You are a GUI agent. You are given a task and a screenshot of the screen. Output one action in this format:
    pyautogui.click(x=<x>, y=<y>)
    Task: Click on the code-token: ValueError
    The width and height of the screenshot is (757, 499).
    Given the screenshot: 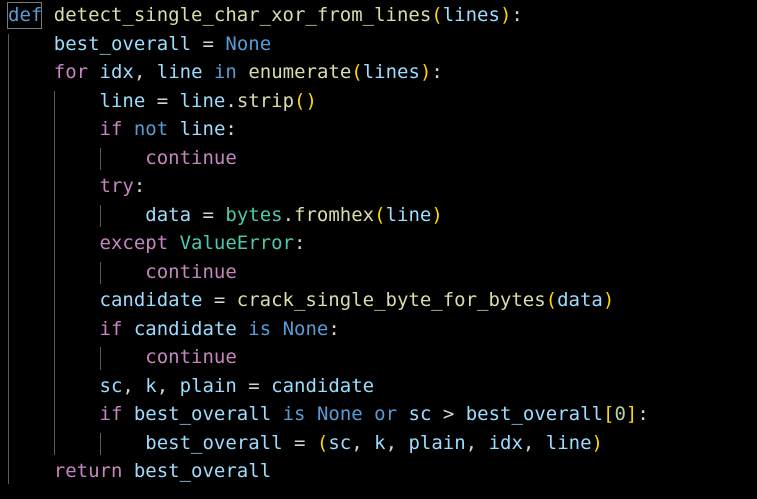 What is the action you would take?
    pyautogui.click(x=236, y=243)
    